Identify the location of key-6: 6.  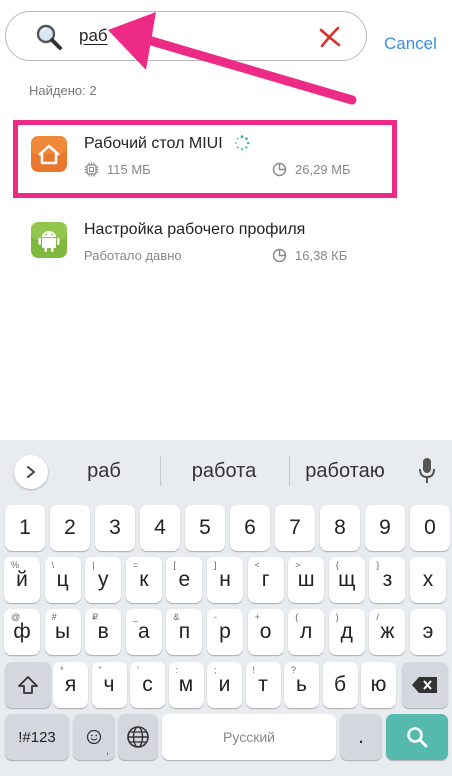
(250, 528).